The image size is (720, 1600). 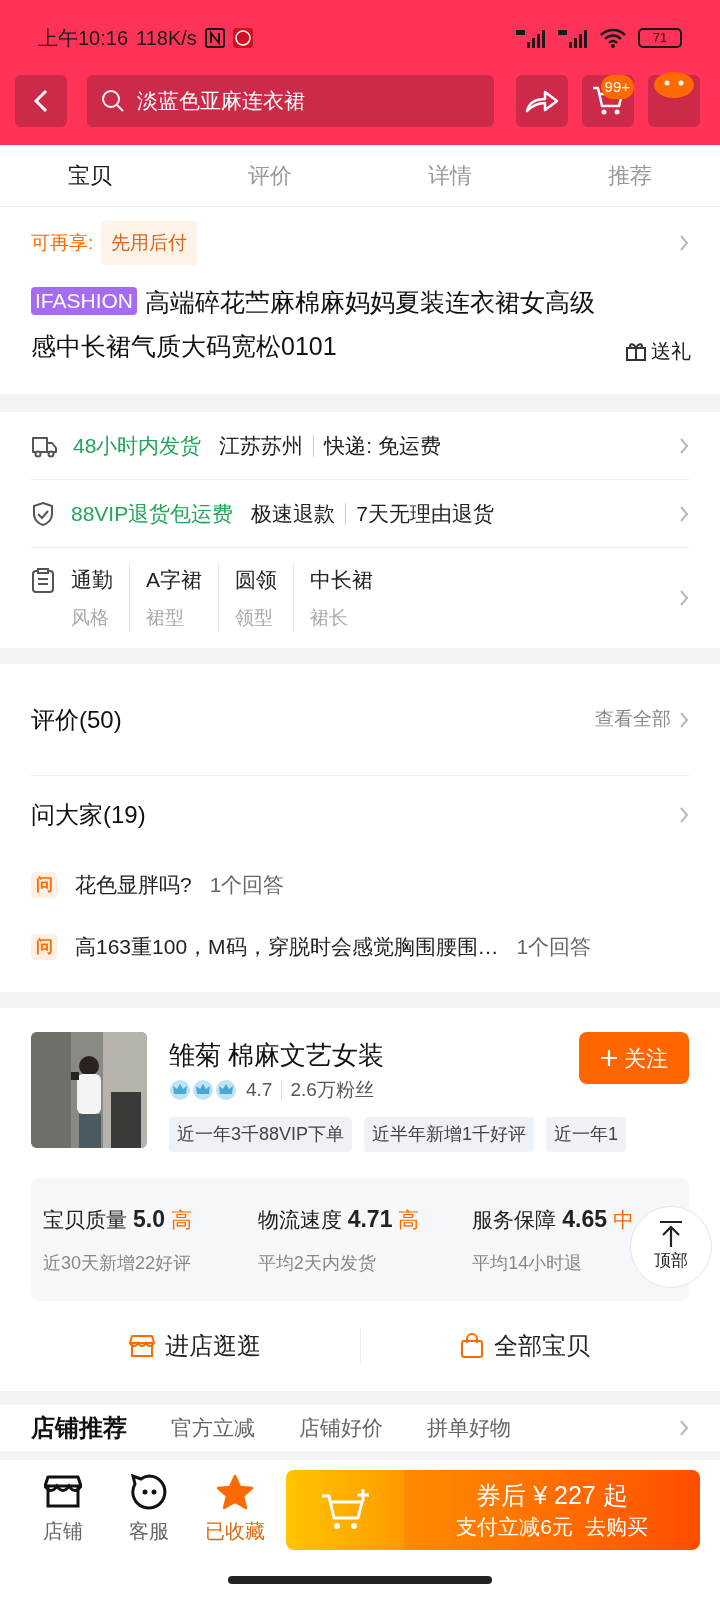 What do you see at coordinates (235, 1492) in the screenshot?
I see `star-icon` at bounding box center [235, 1492].